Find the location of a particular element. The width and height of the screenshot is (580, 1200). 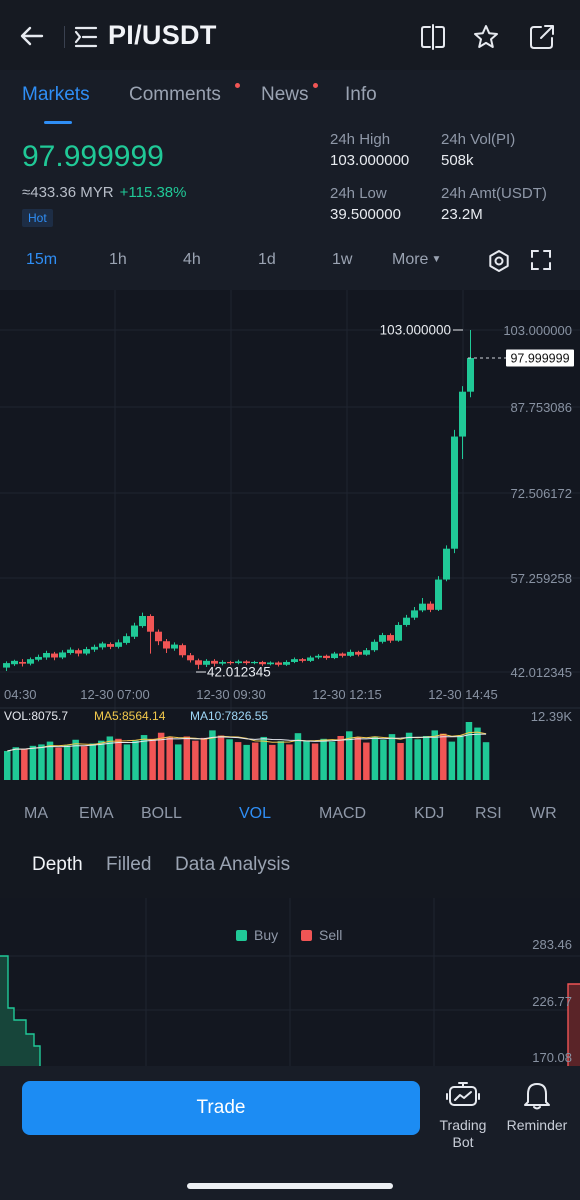

tab-depth: Depth is located at coordinates (57, 865).